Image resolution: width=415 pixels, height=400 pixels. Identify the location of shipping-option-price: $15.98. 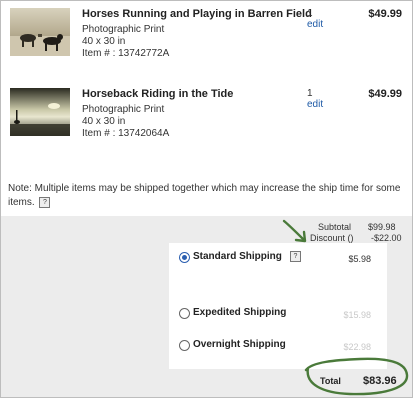
(357, 315).